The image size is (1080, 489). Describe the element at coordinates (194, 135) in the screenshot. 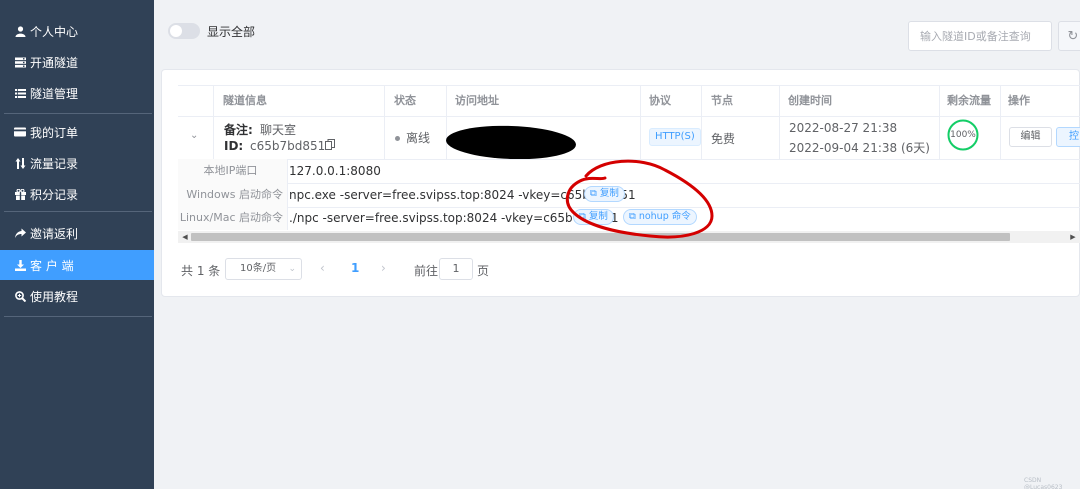

I see `expand-chevron-icon: ⌄` at that location.